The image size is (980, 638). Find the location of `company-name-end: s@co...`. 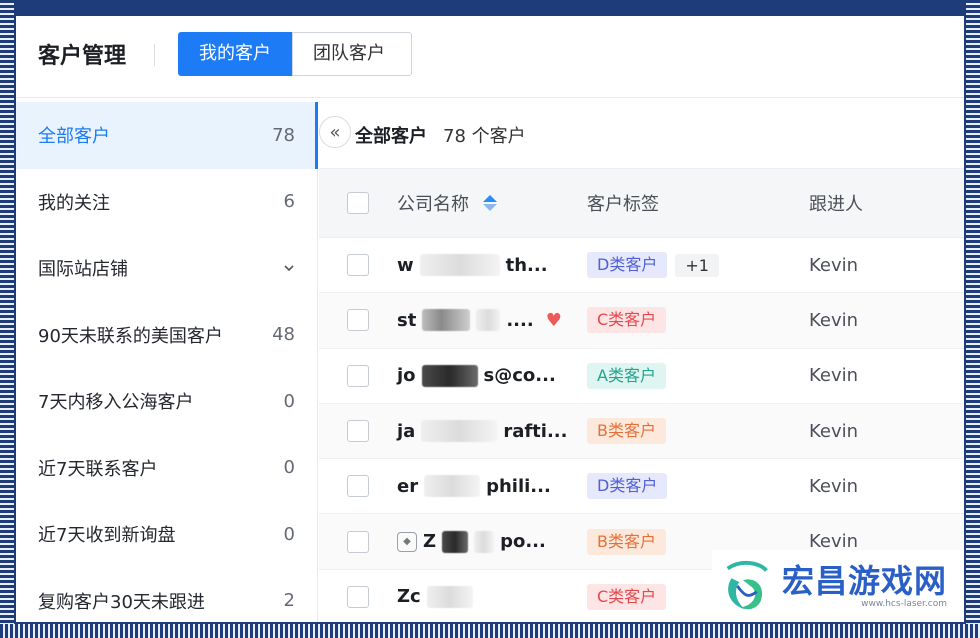

company-name-end: s@co... is located at coordinates (519, 376).